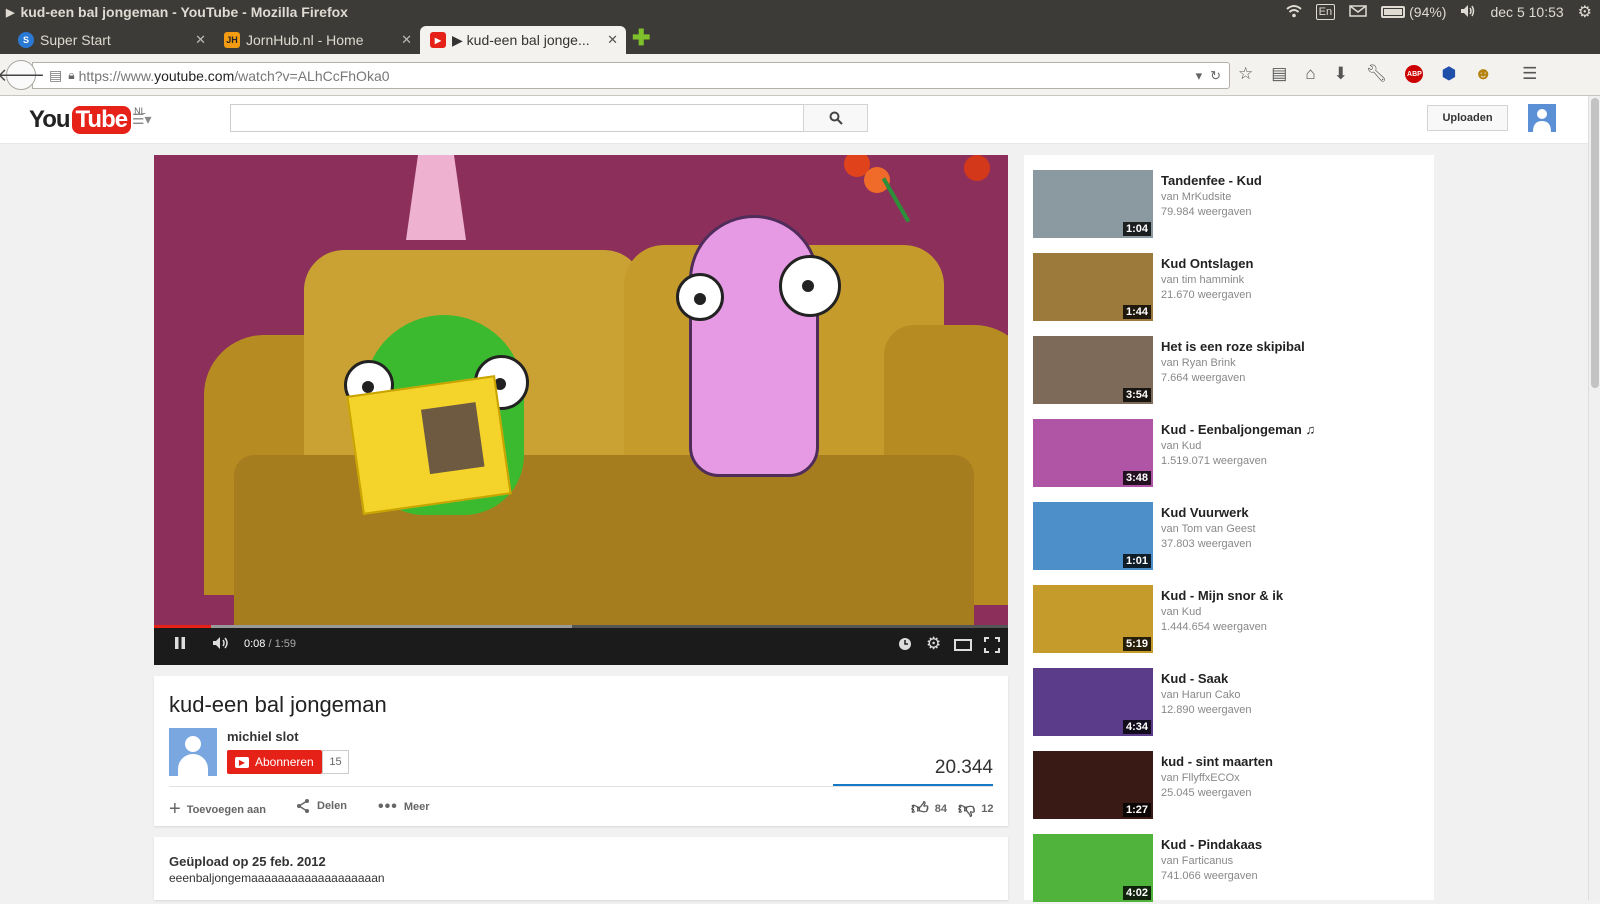 The height and width of the screenshot is (904, 1600). I want to click on video-thumbnail: 1:27, so click(1093, 785).